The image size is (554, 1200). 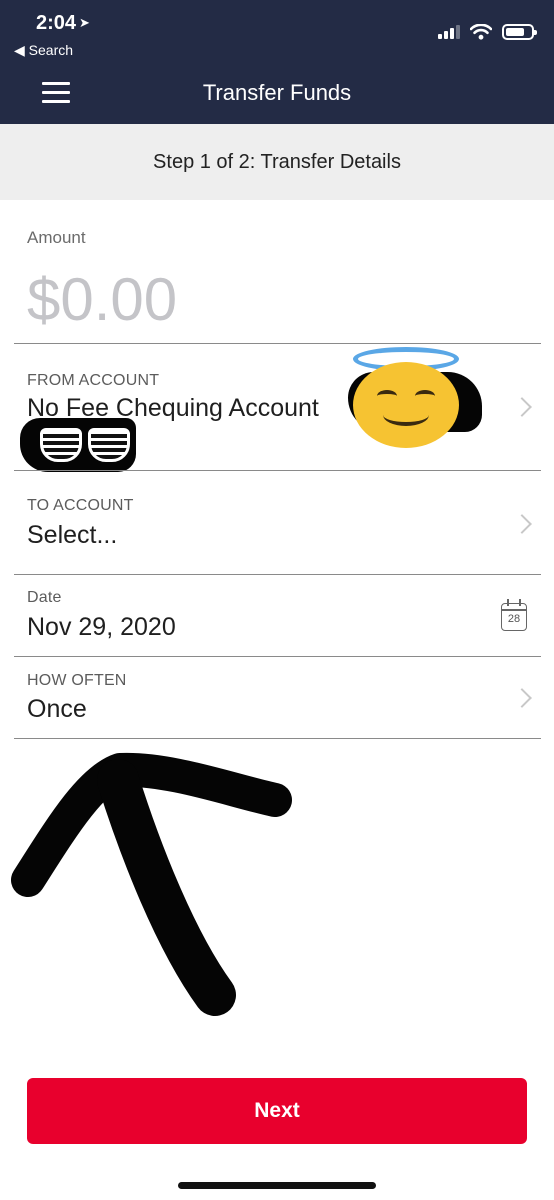 What do you see at coordinates (93, 380) in the screenshot?
I see `from-account-label: FROM ACCOUNT` at bounding box center [93, 380].